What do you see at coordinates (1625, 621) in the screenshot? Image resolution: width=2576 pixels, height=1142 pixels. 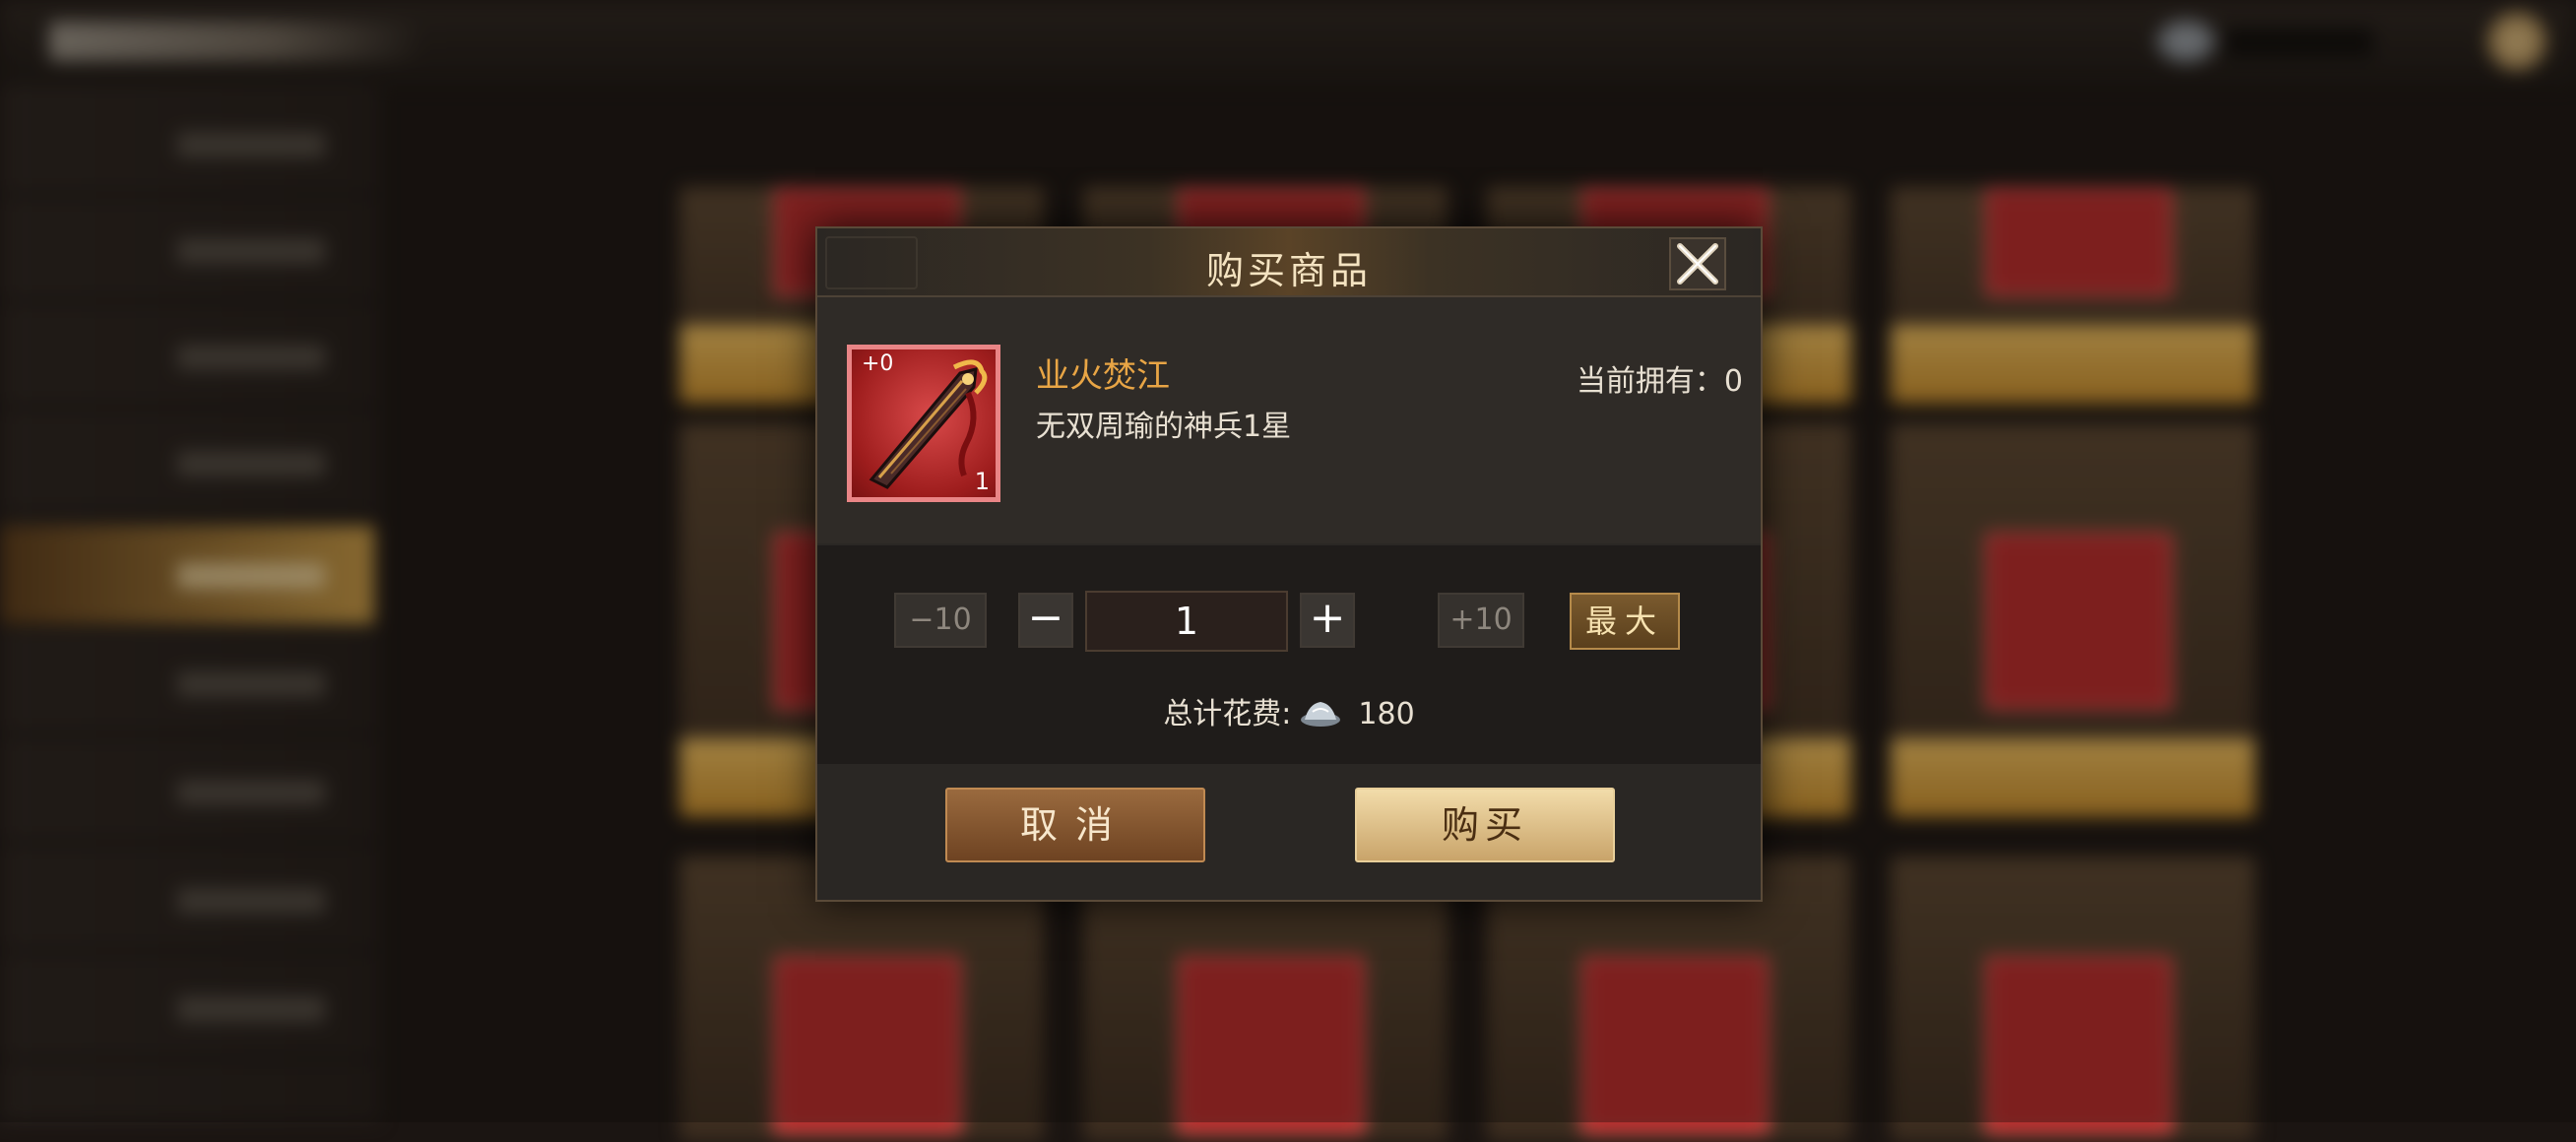 I see `max-button: 最大` at bounding box center [1625, 621].